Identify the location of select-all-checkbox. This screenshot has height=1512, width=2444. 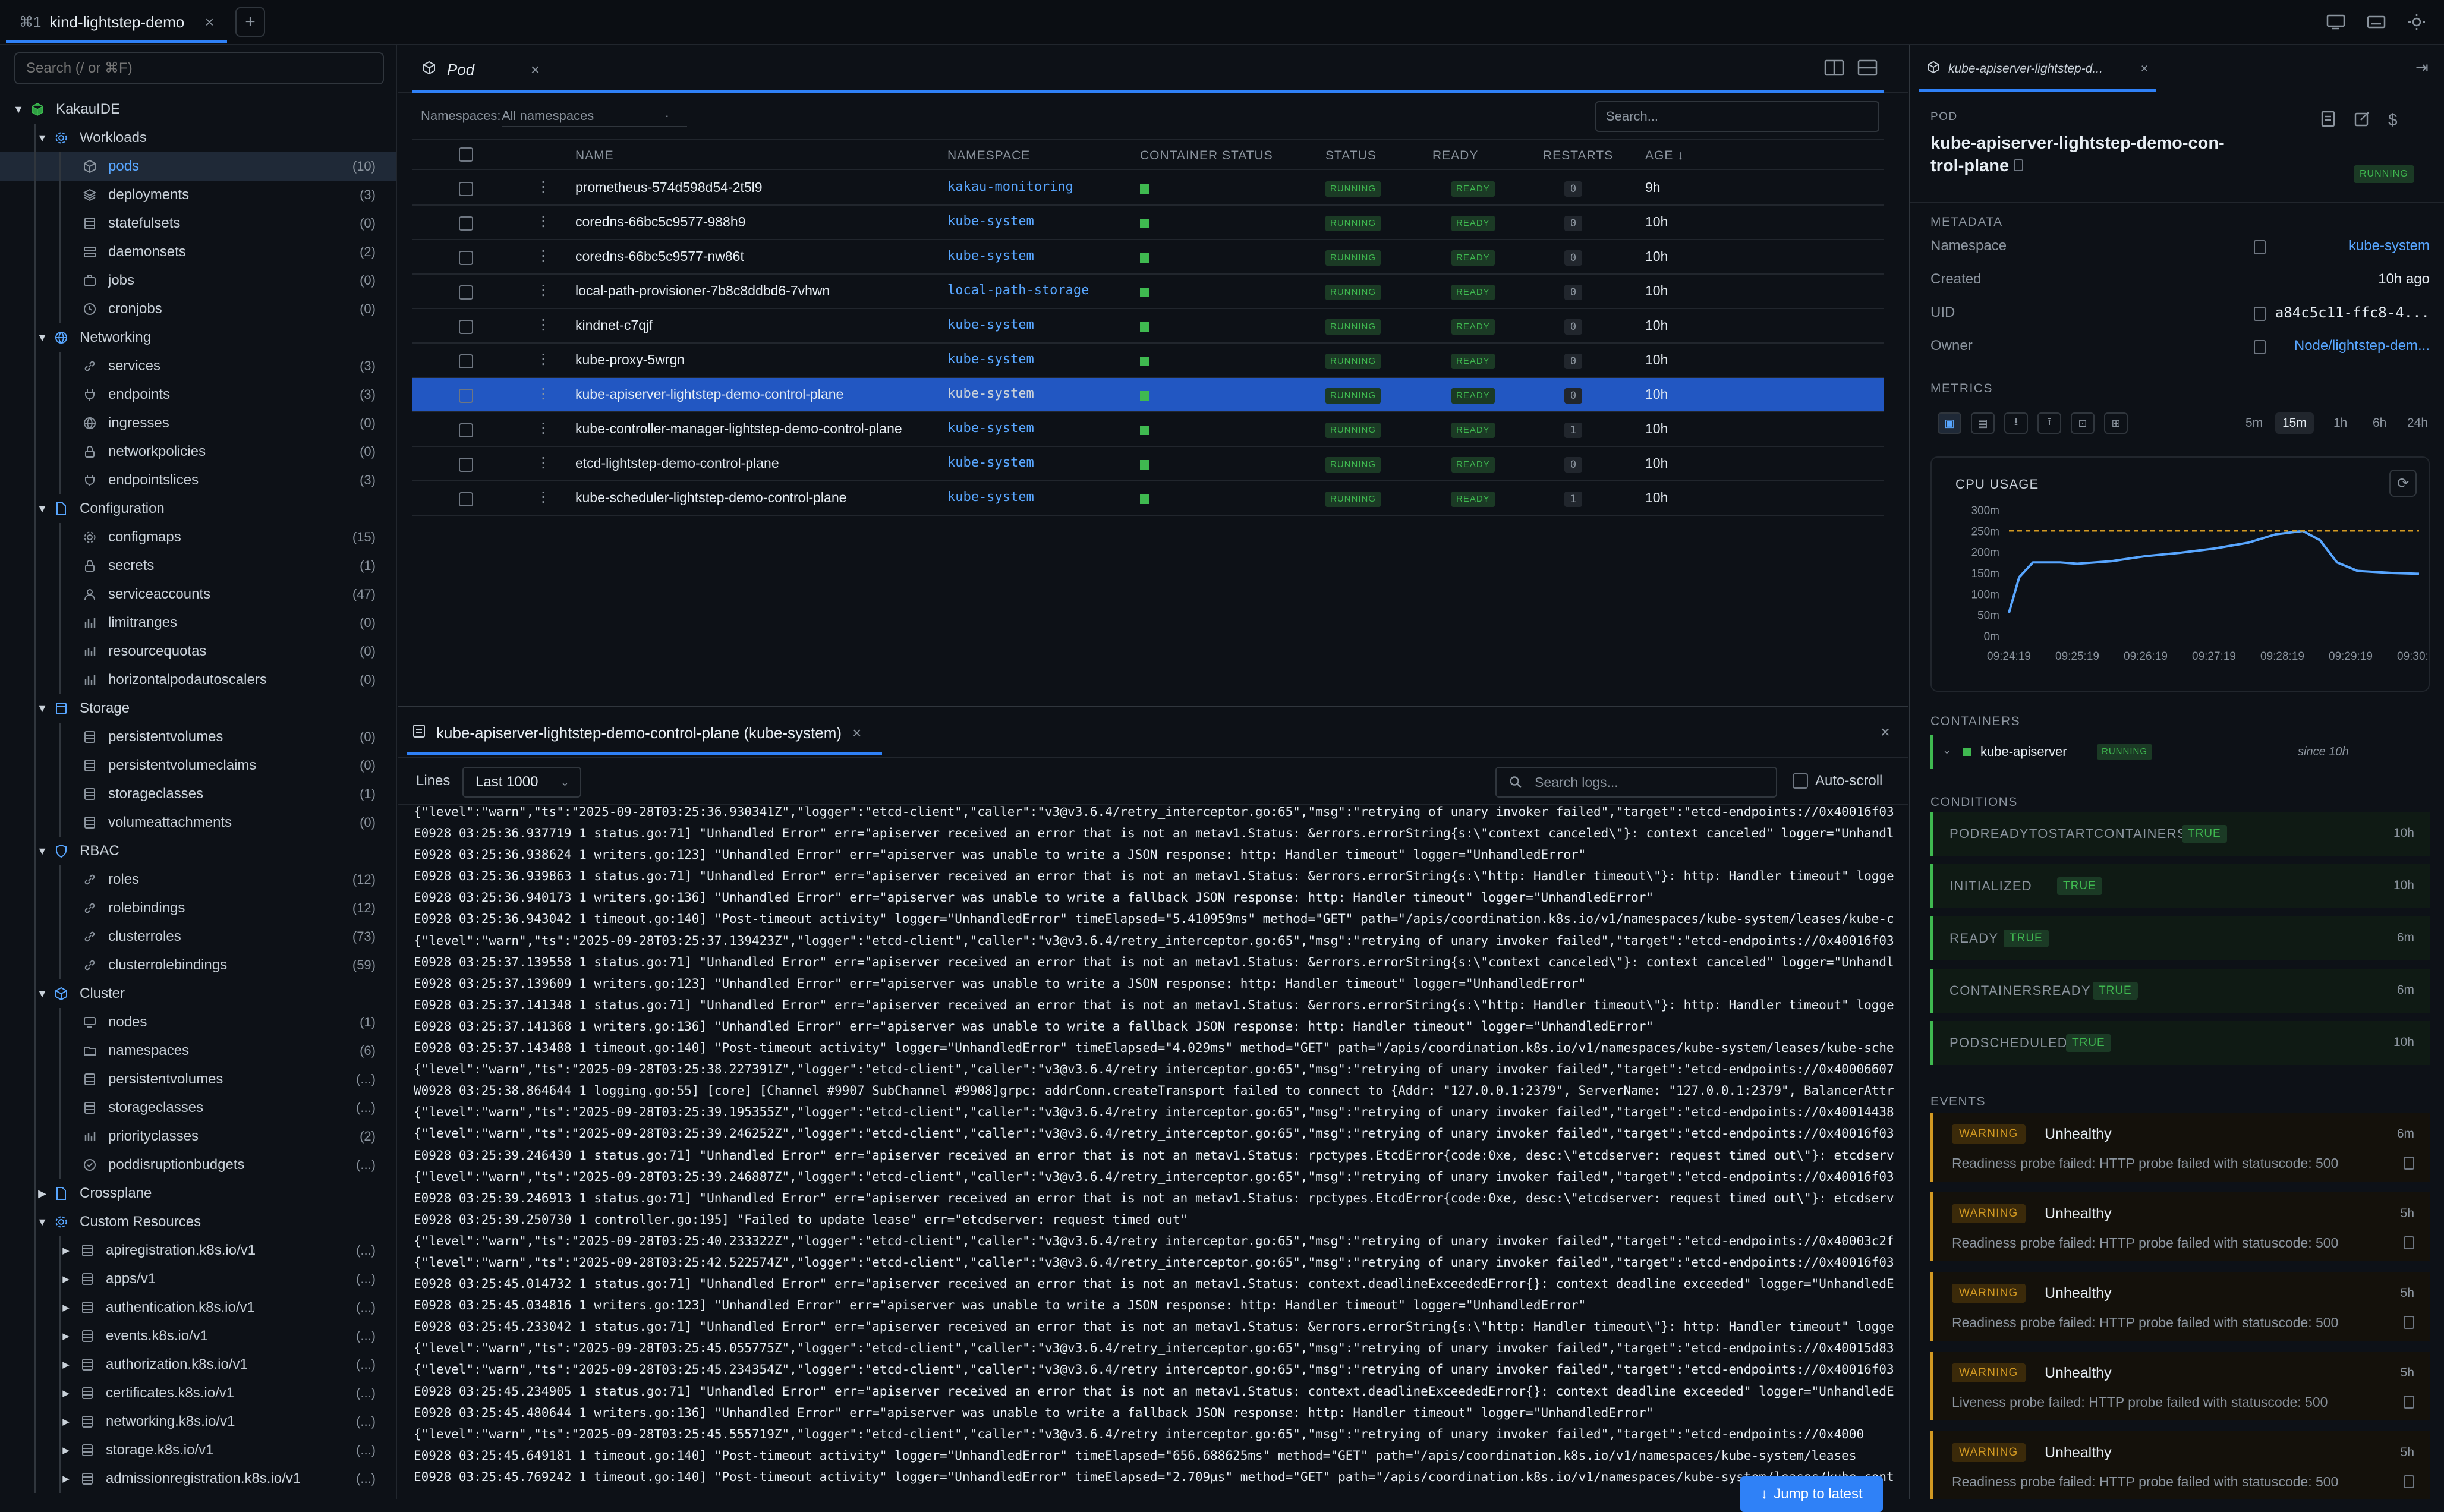
(466, 154).